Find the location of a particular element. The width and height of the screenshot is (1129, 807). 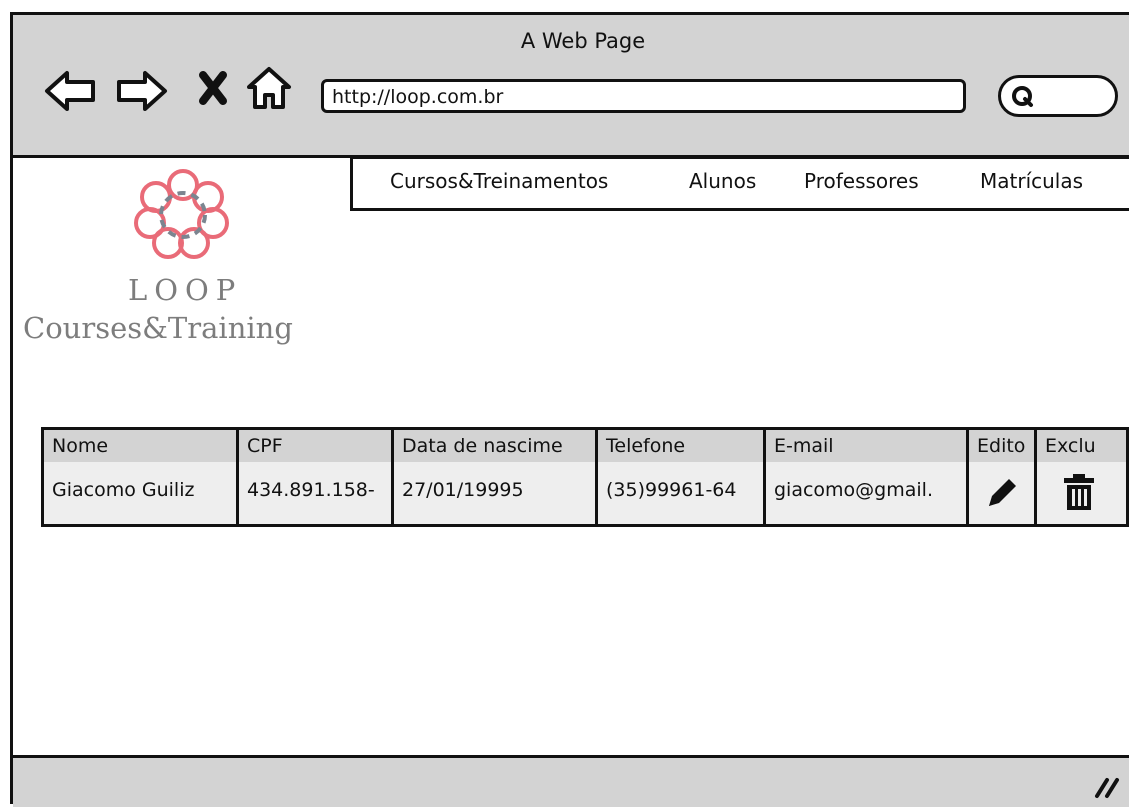

resize-handle-icon is located at coordinates (1106, 787).